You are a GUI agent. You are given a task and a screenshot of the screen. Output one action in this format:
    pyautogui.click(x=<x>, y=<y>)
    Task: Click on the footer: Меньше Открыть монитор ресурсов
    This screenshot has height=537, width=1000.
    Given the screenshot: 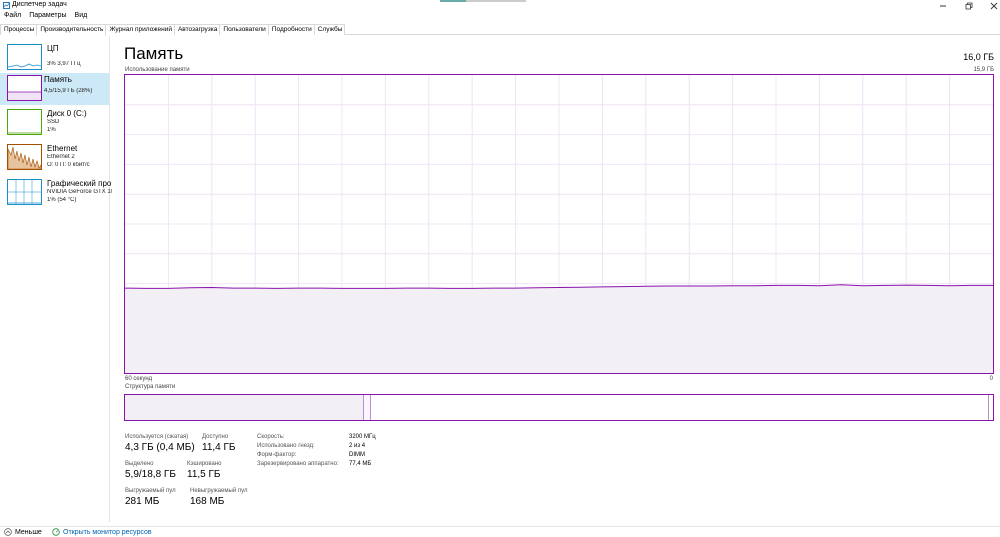 What is the action you would take?
    pyautogui.click(x=500, y=531)
    